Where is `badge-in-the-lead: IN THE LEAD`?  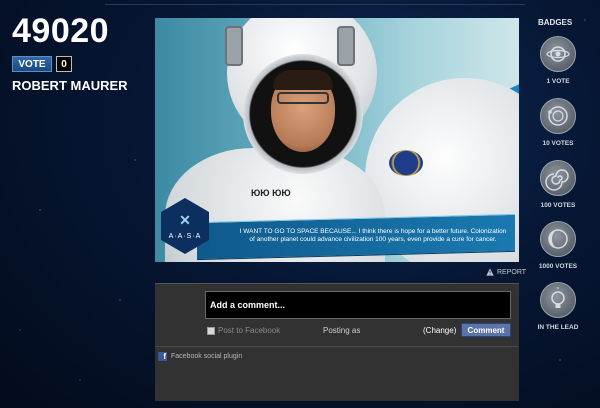
badge-in-the-lead: IN THE LEAD is located at coordinates (558, 306).